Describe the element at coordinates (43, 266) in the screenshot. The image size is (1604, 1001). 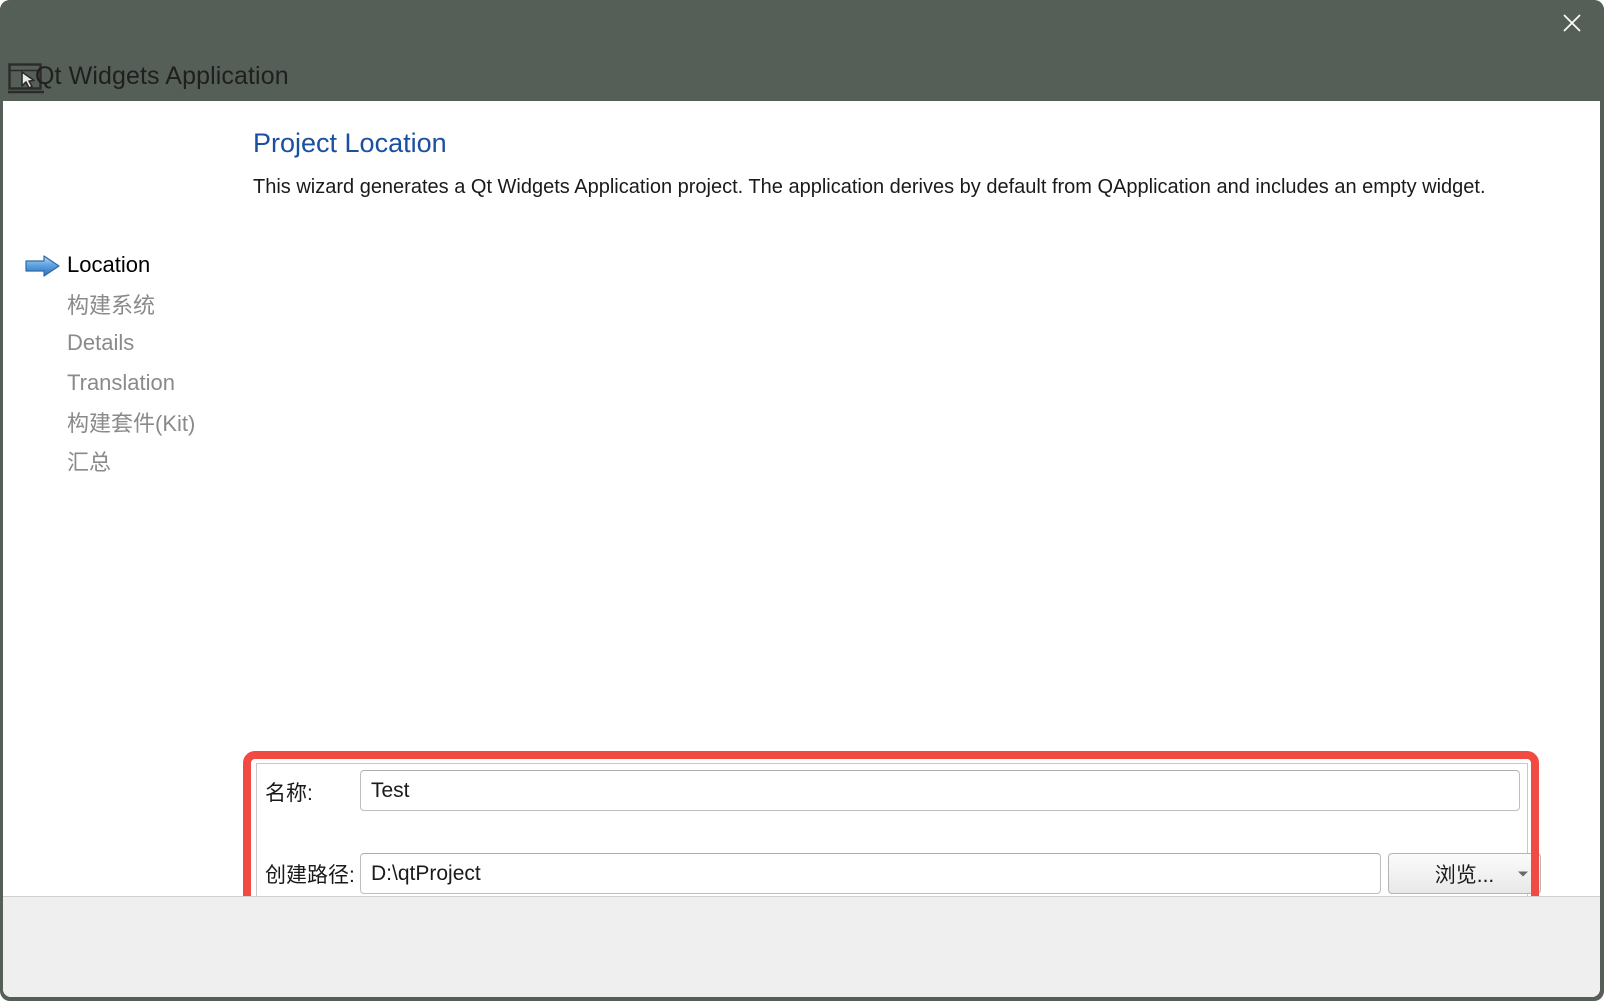
I see `blue-right-arrow-icon` at that location.